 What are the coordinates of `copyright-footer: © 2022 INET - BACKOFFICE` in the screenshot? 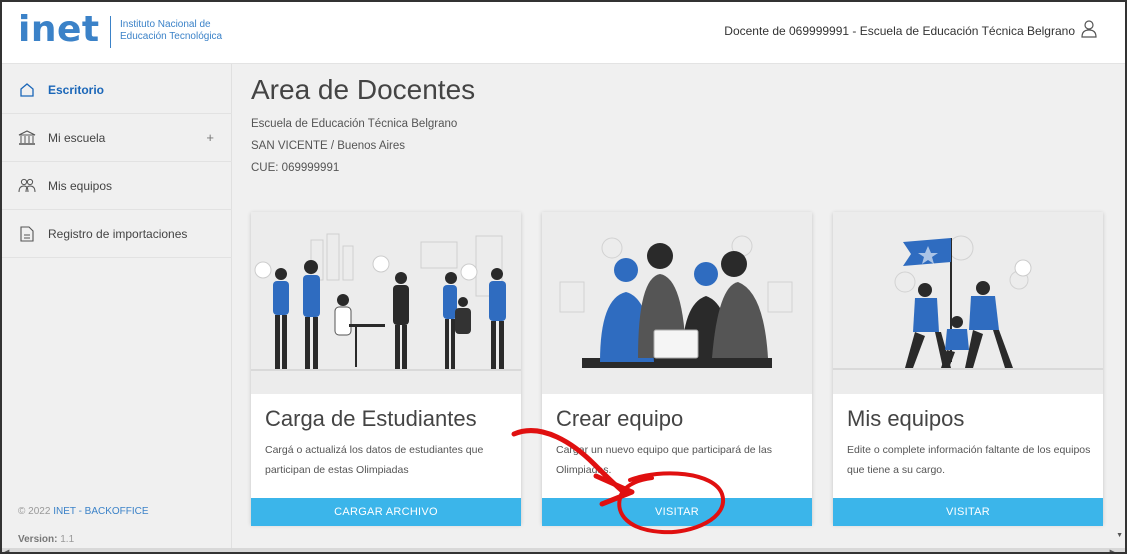 It's located at (83, 511).